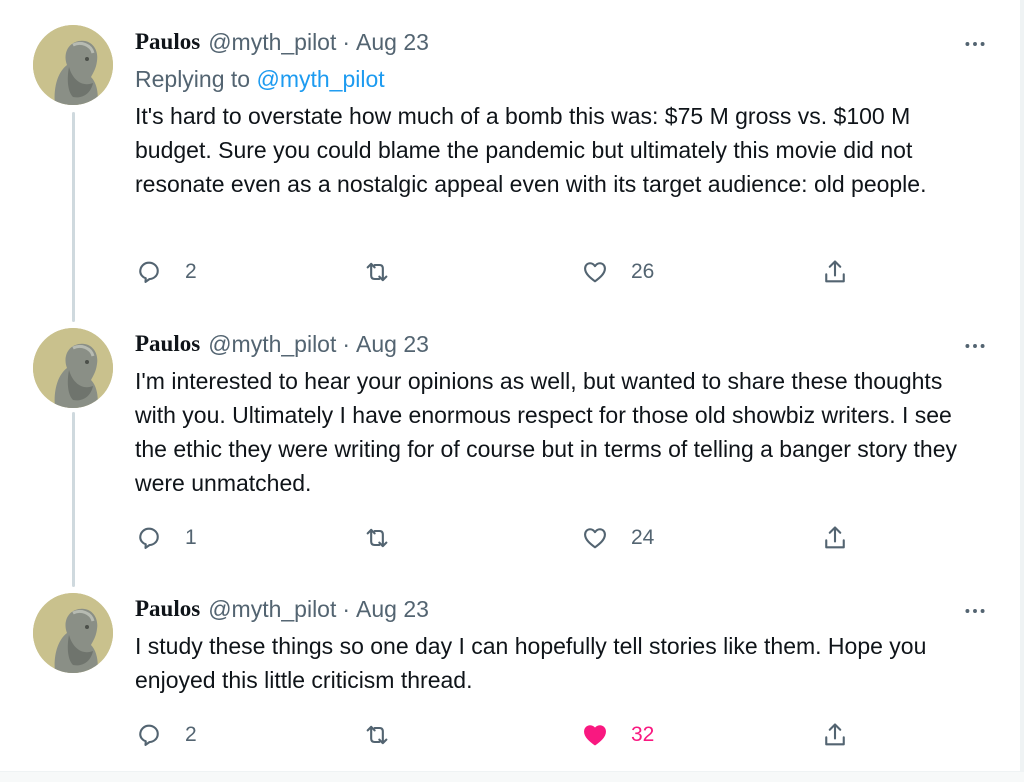 This screenshot has height=782, width=1024. Describe the element at coordinates (191, 537) in the screenshot. I see `reply-count: 1` at that location.